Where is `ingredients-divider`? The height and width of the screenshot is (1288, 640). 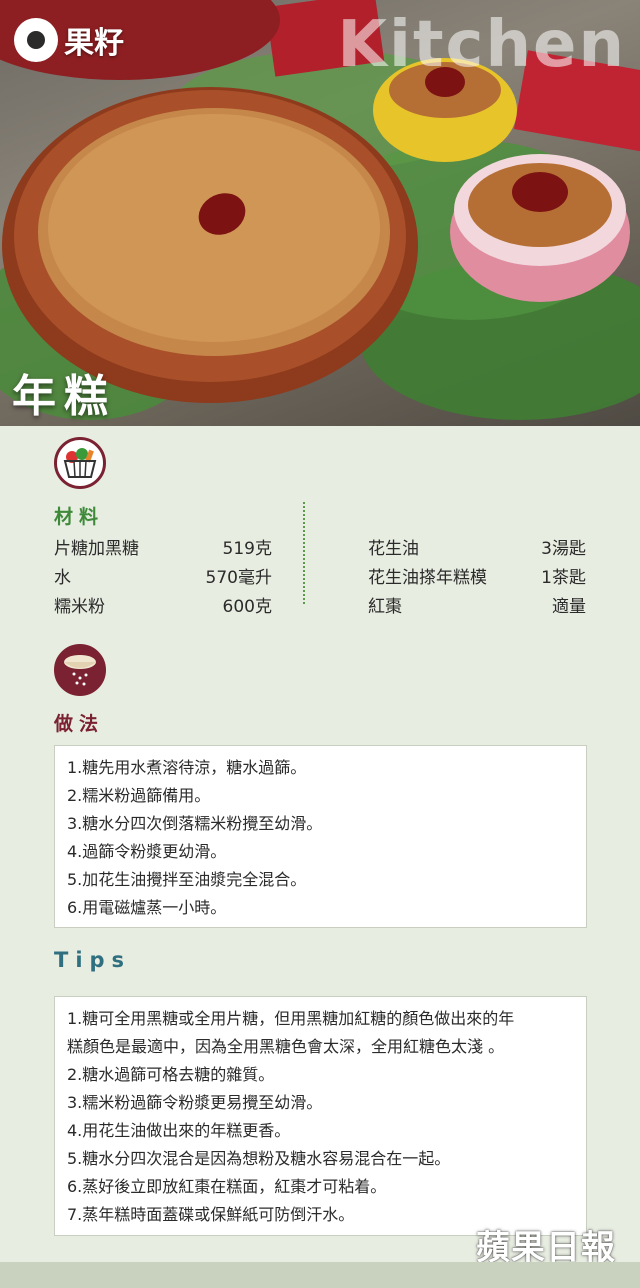
ingredients-divider is located at coordinates (304, 553).